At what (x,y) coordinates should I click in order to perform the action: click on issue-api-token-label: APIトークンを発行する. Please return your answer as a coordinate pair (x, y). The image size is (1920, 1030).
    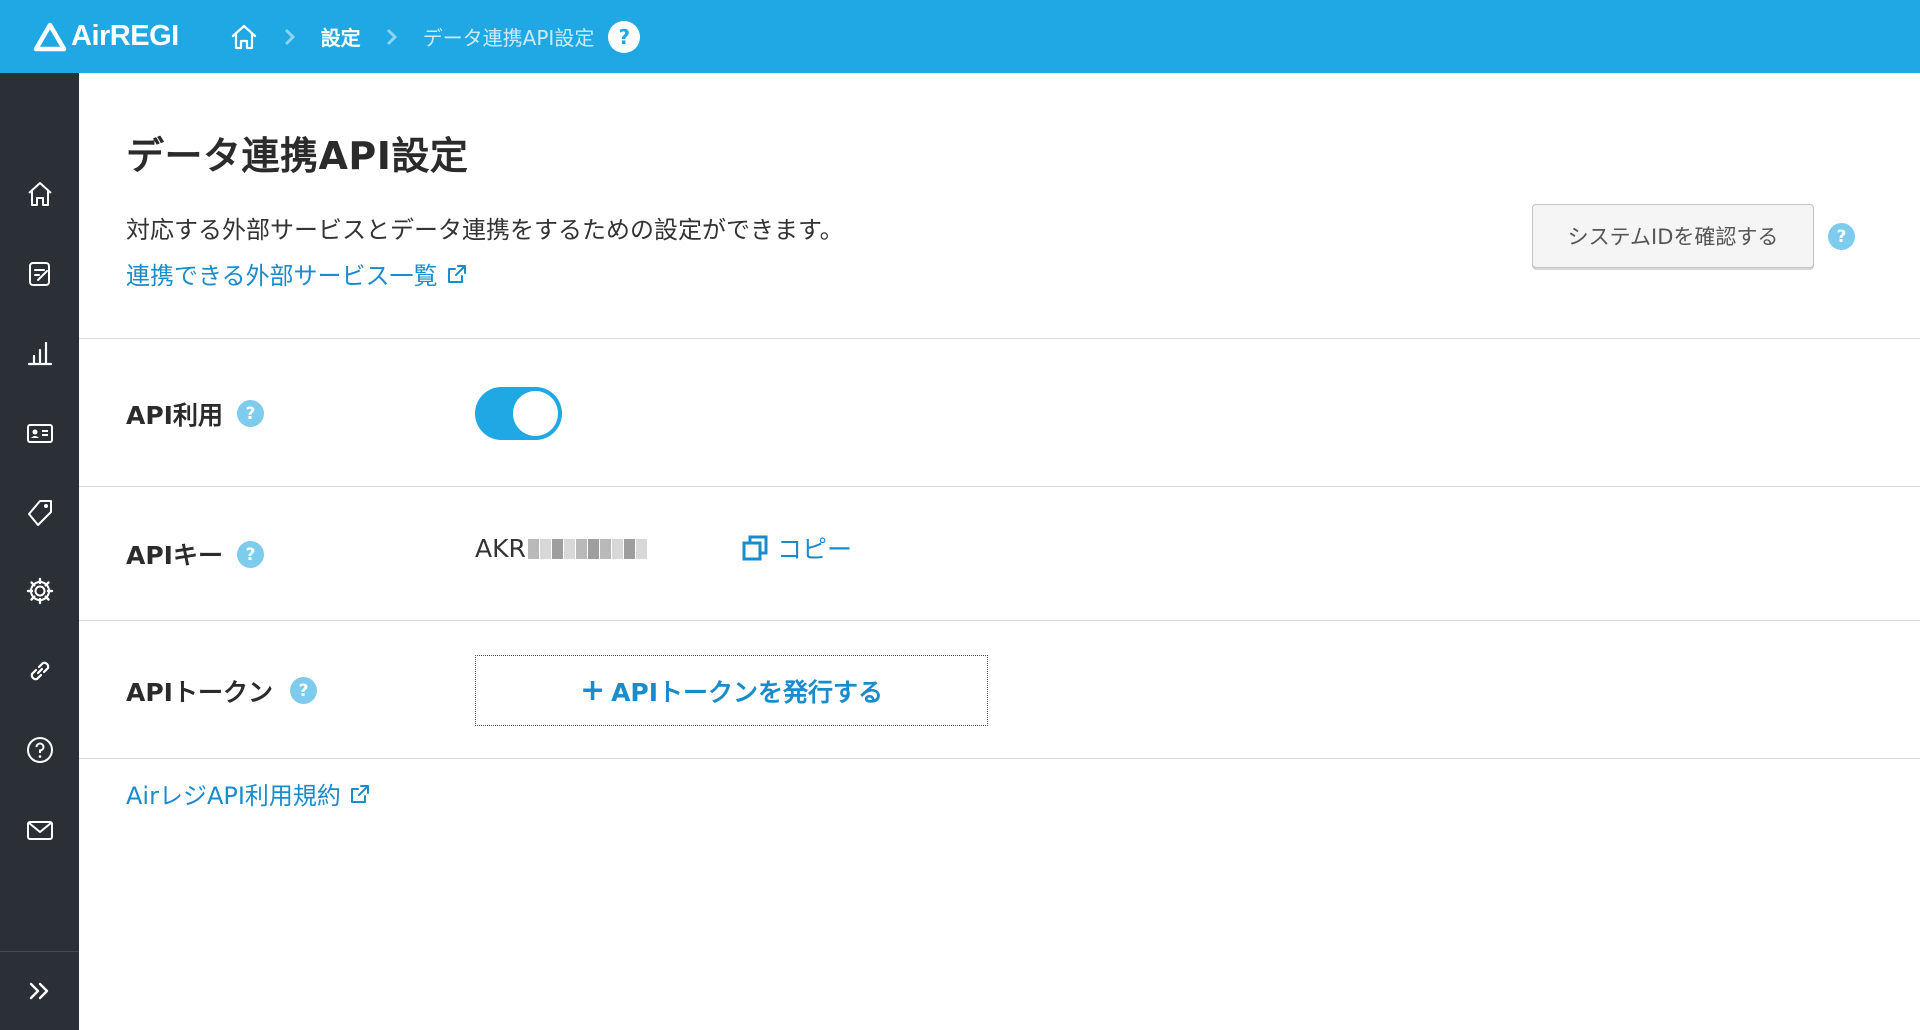
    Looking at the image, I should click on (747, 692).